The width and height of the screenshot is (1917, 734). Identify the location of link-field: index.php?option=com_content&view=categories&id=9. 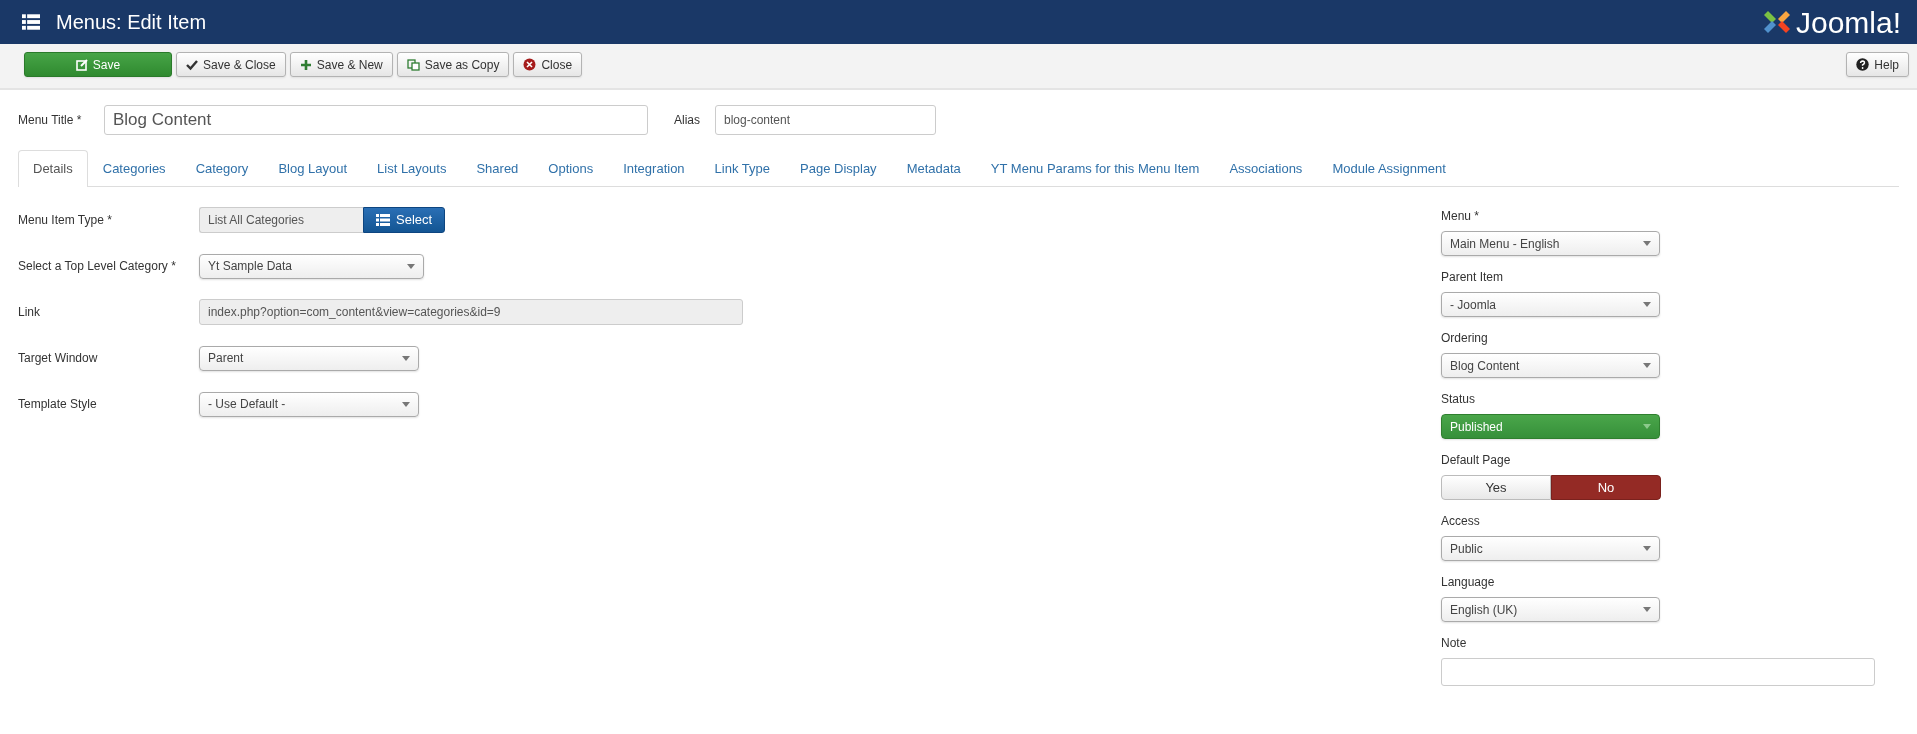
(471, 312).